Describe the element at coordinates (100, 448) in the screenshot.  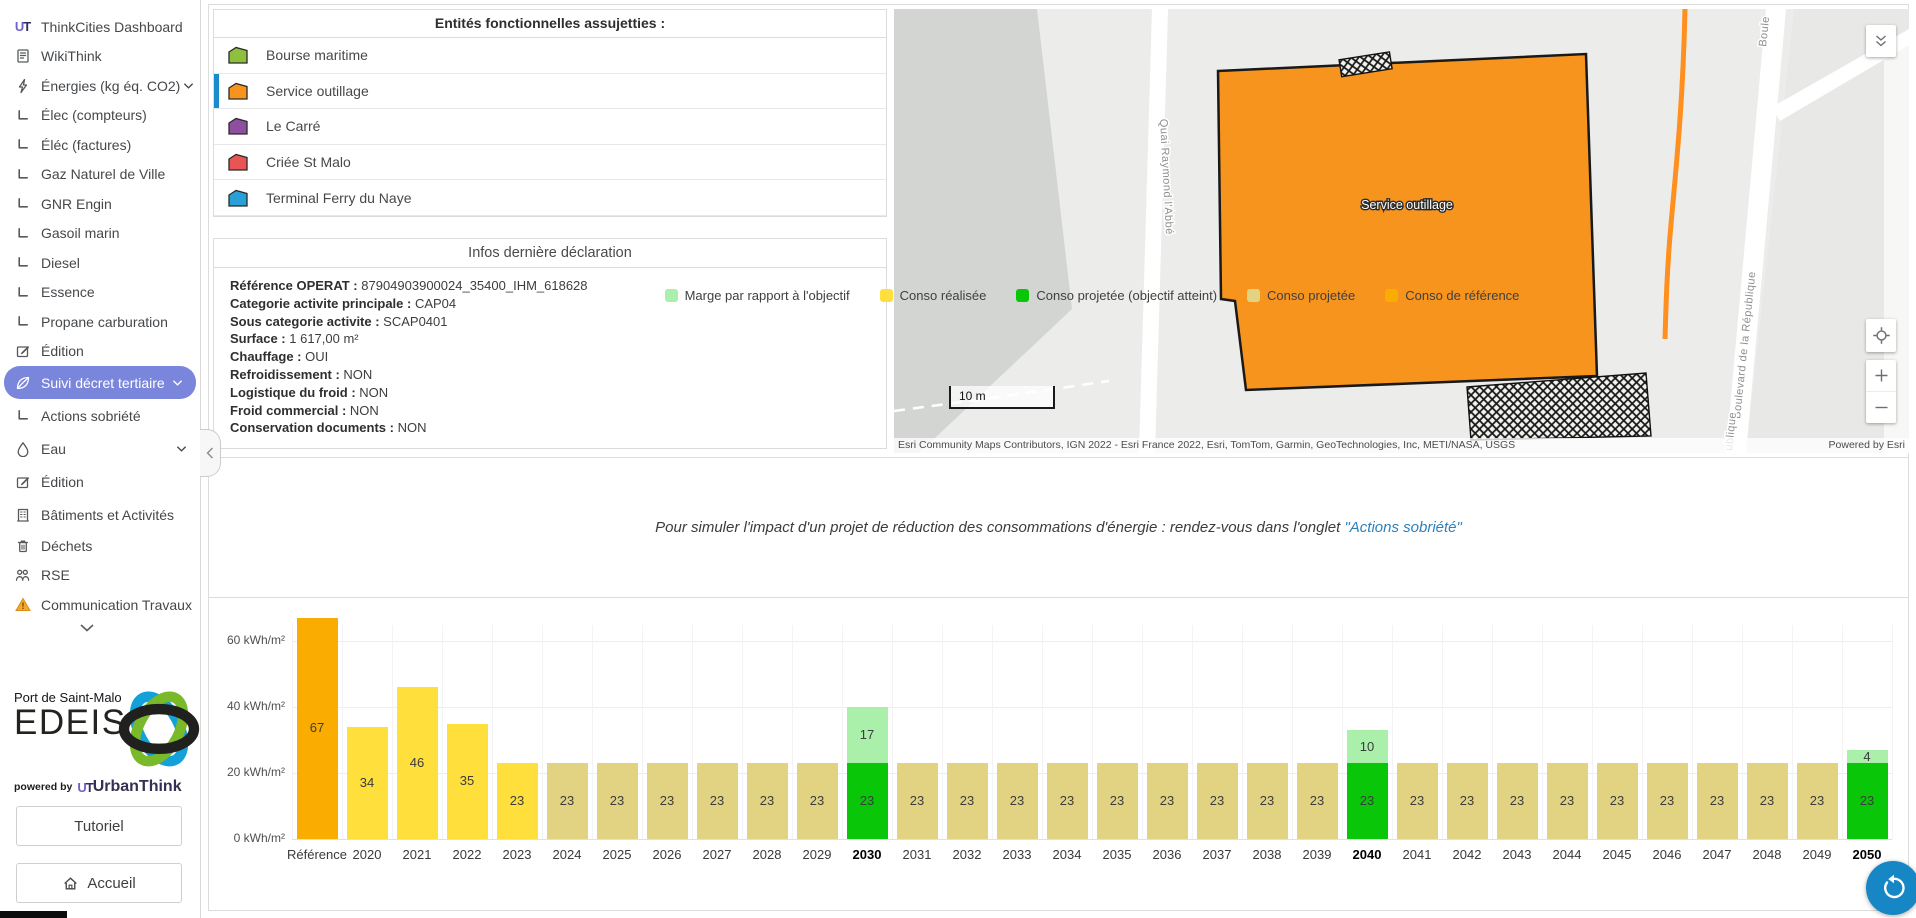
I see `sidebar-item-eau: Eau` at that location.